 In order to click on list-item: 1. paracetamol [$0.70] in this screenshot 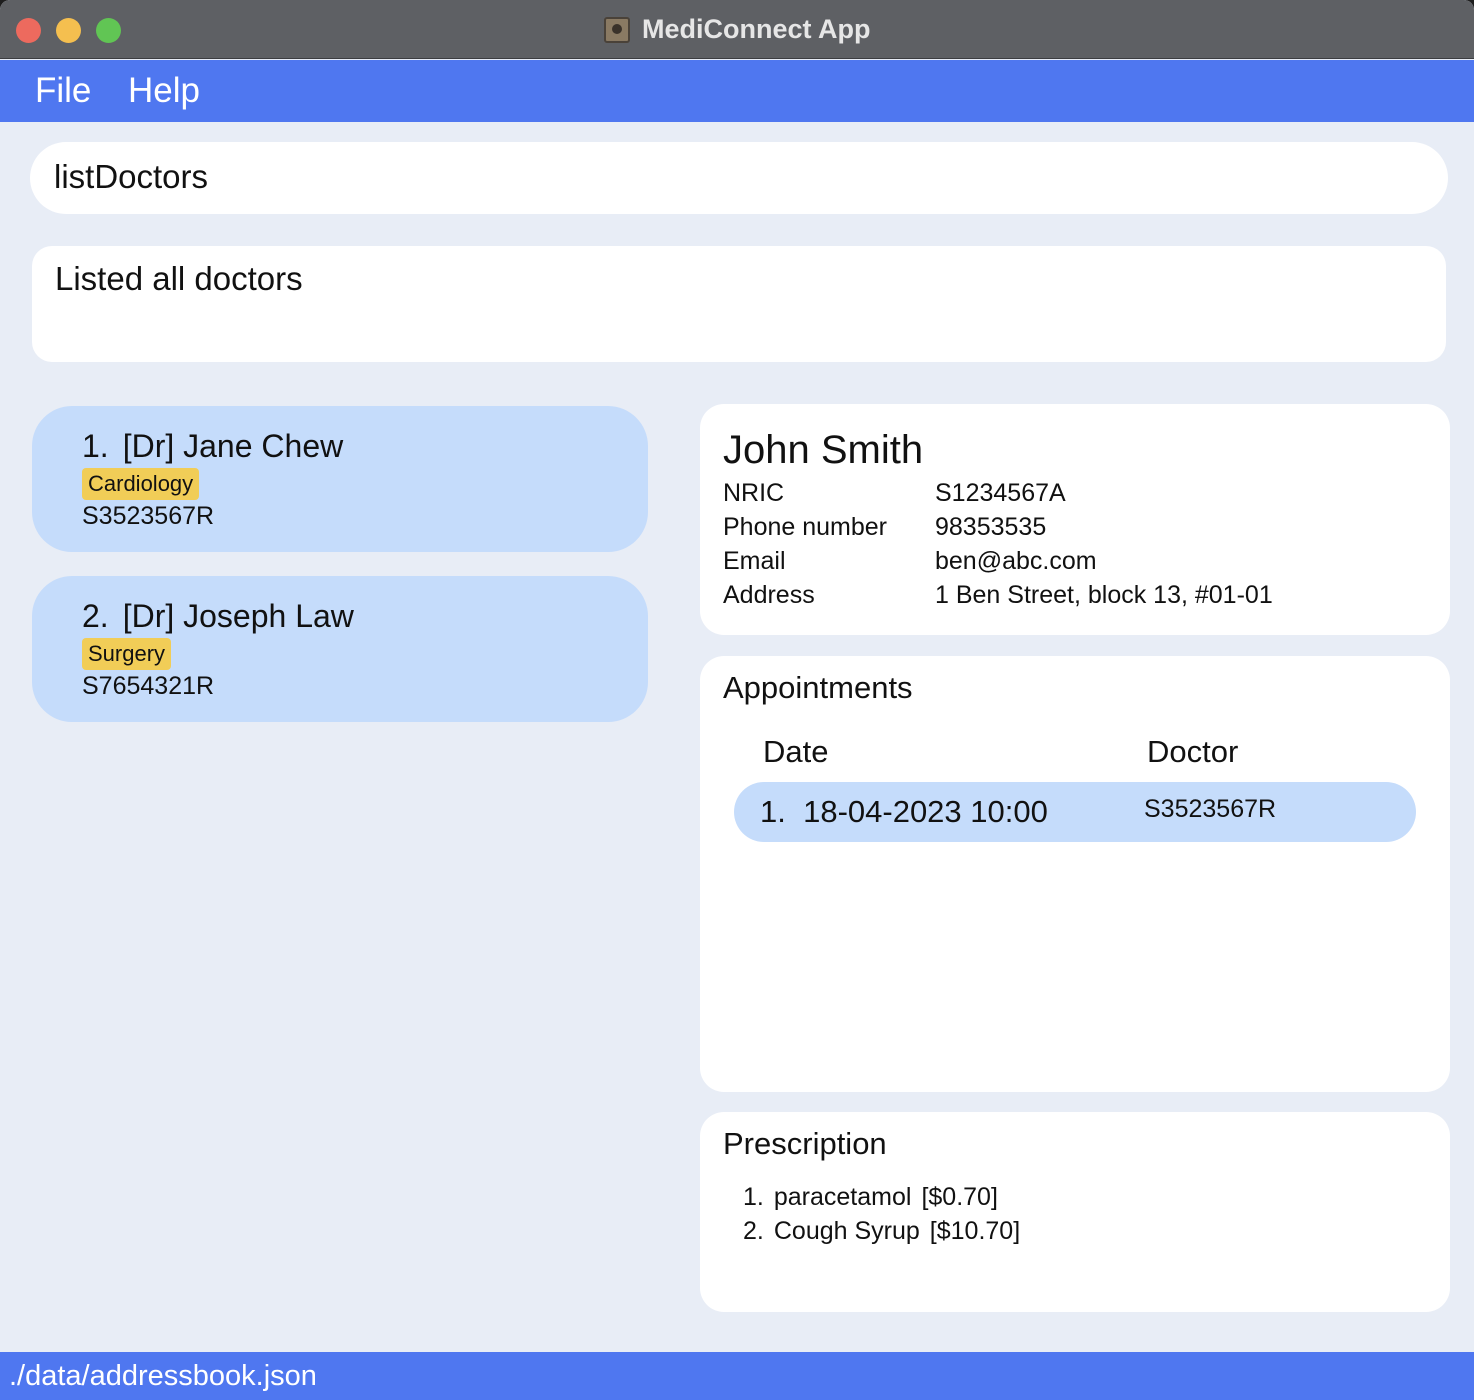, I will do `click(1085, 1197)`.